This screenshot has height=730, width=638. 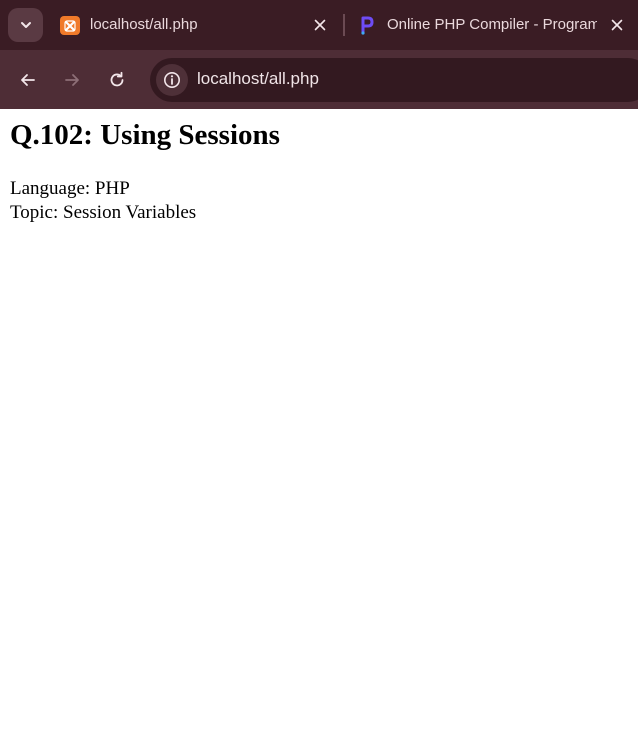 I want to click on info-icon, so click(x=172, y=80).